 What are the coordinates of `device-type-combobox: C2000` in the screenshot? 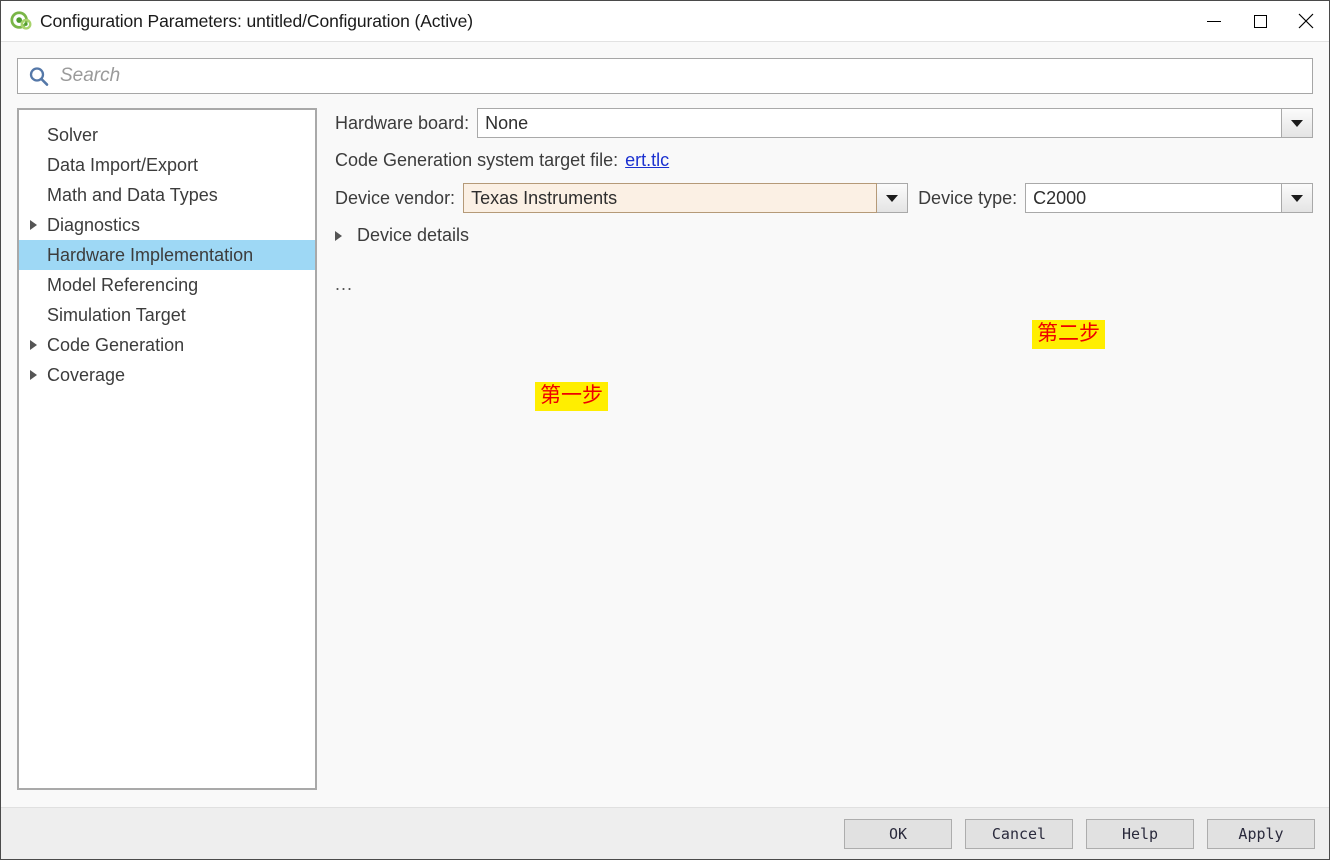 It's located at (1169, 198).